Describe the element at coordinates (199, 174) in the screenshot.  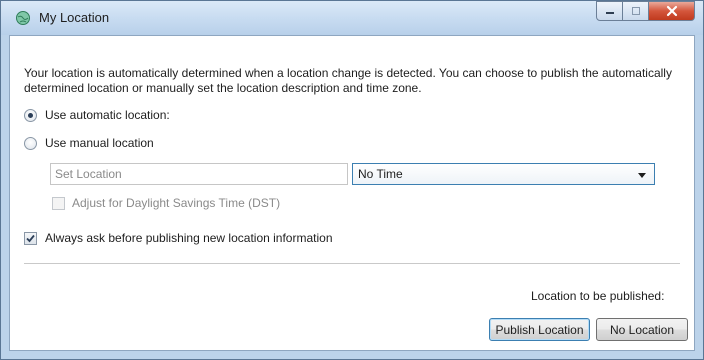
I see `location-input: Set Location` at that location.